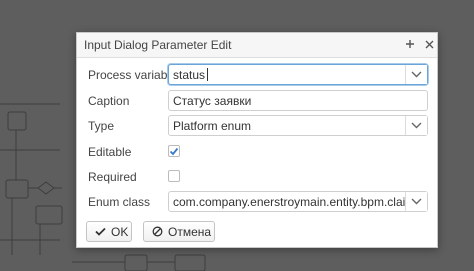 Image resolution: width=474 pixels, height=271 pixels. What do you see at coordinates (119, 202) in the screenshot?
I see `enum-class-label: Enum class` at bounding box center [119, 202].